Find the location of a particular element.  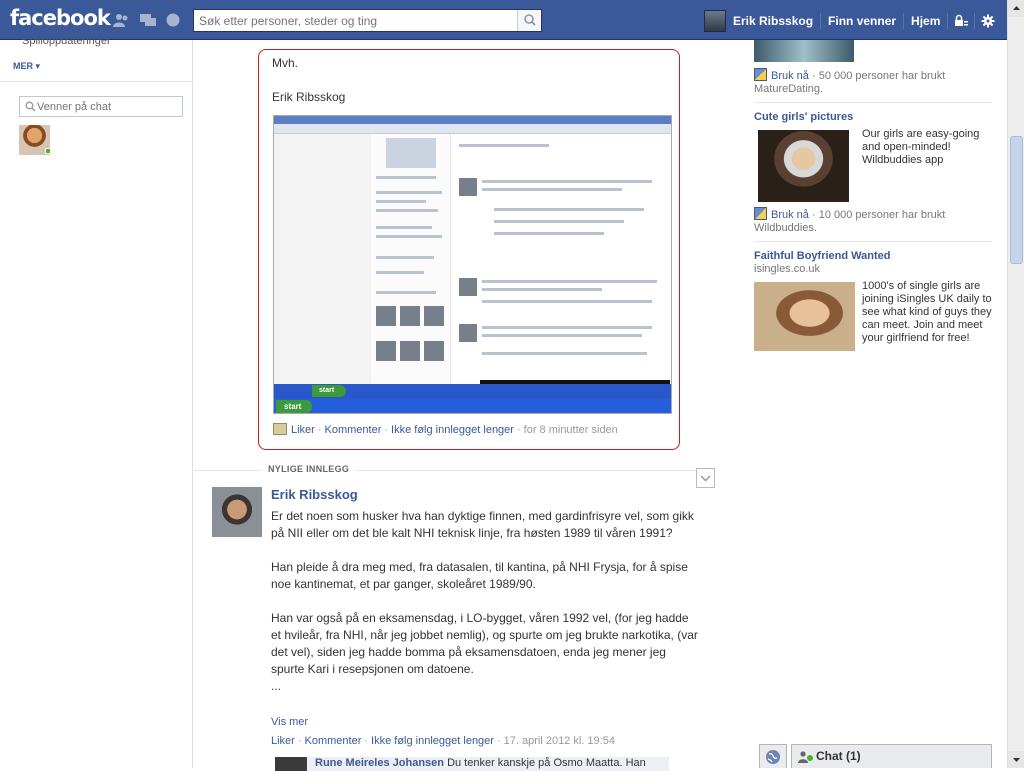

ad-domain: isingles.co.uk is located at coordinates (787, 269).